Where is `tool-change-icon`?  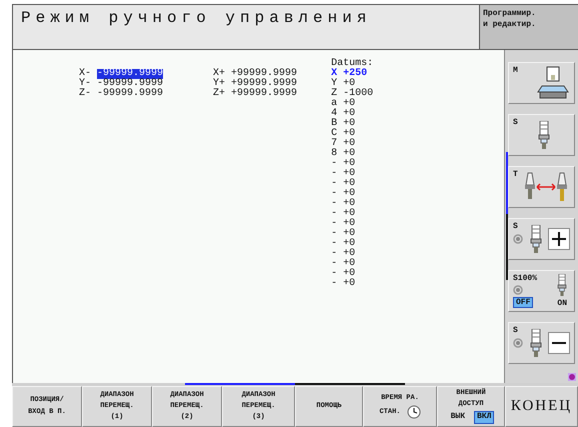
tool-change-icon is located at coordinates (546, 187).